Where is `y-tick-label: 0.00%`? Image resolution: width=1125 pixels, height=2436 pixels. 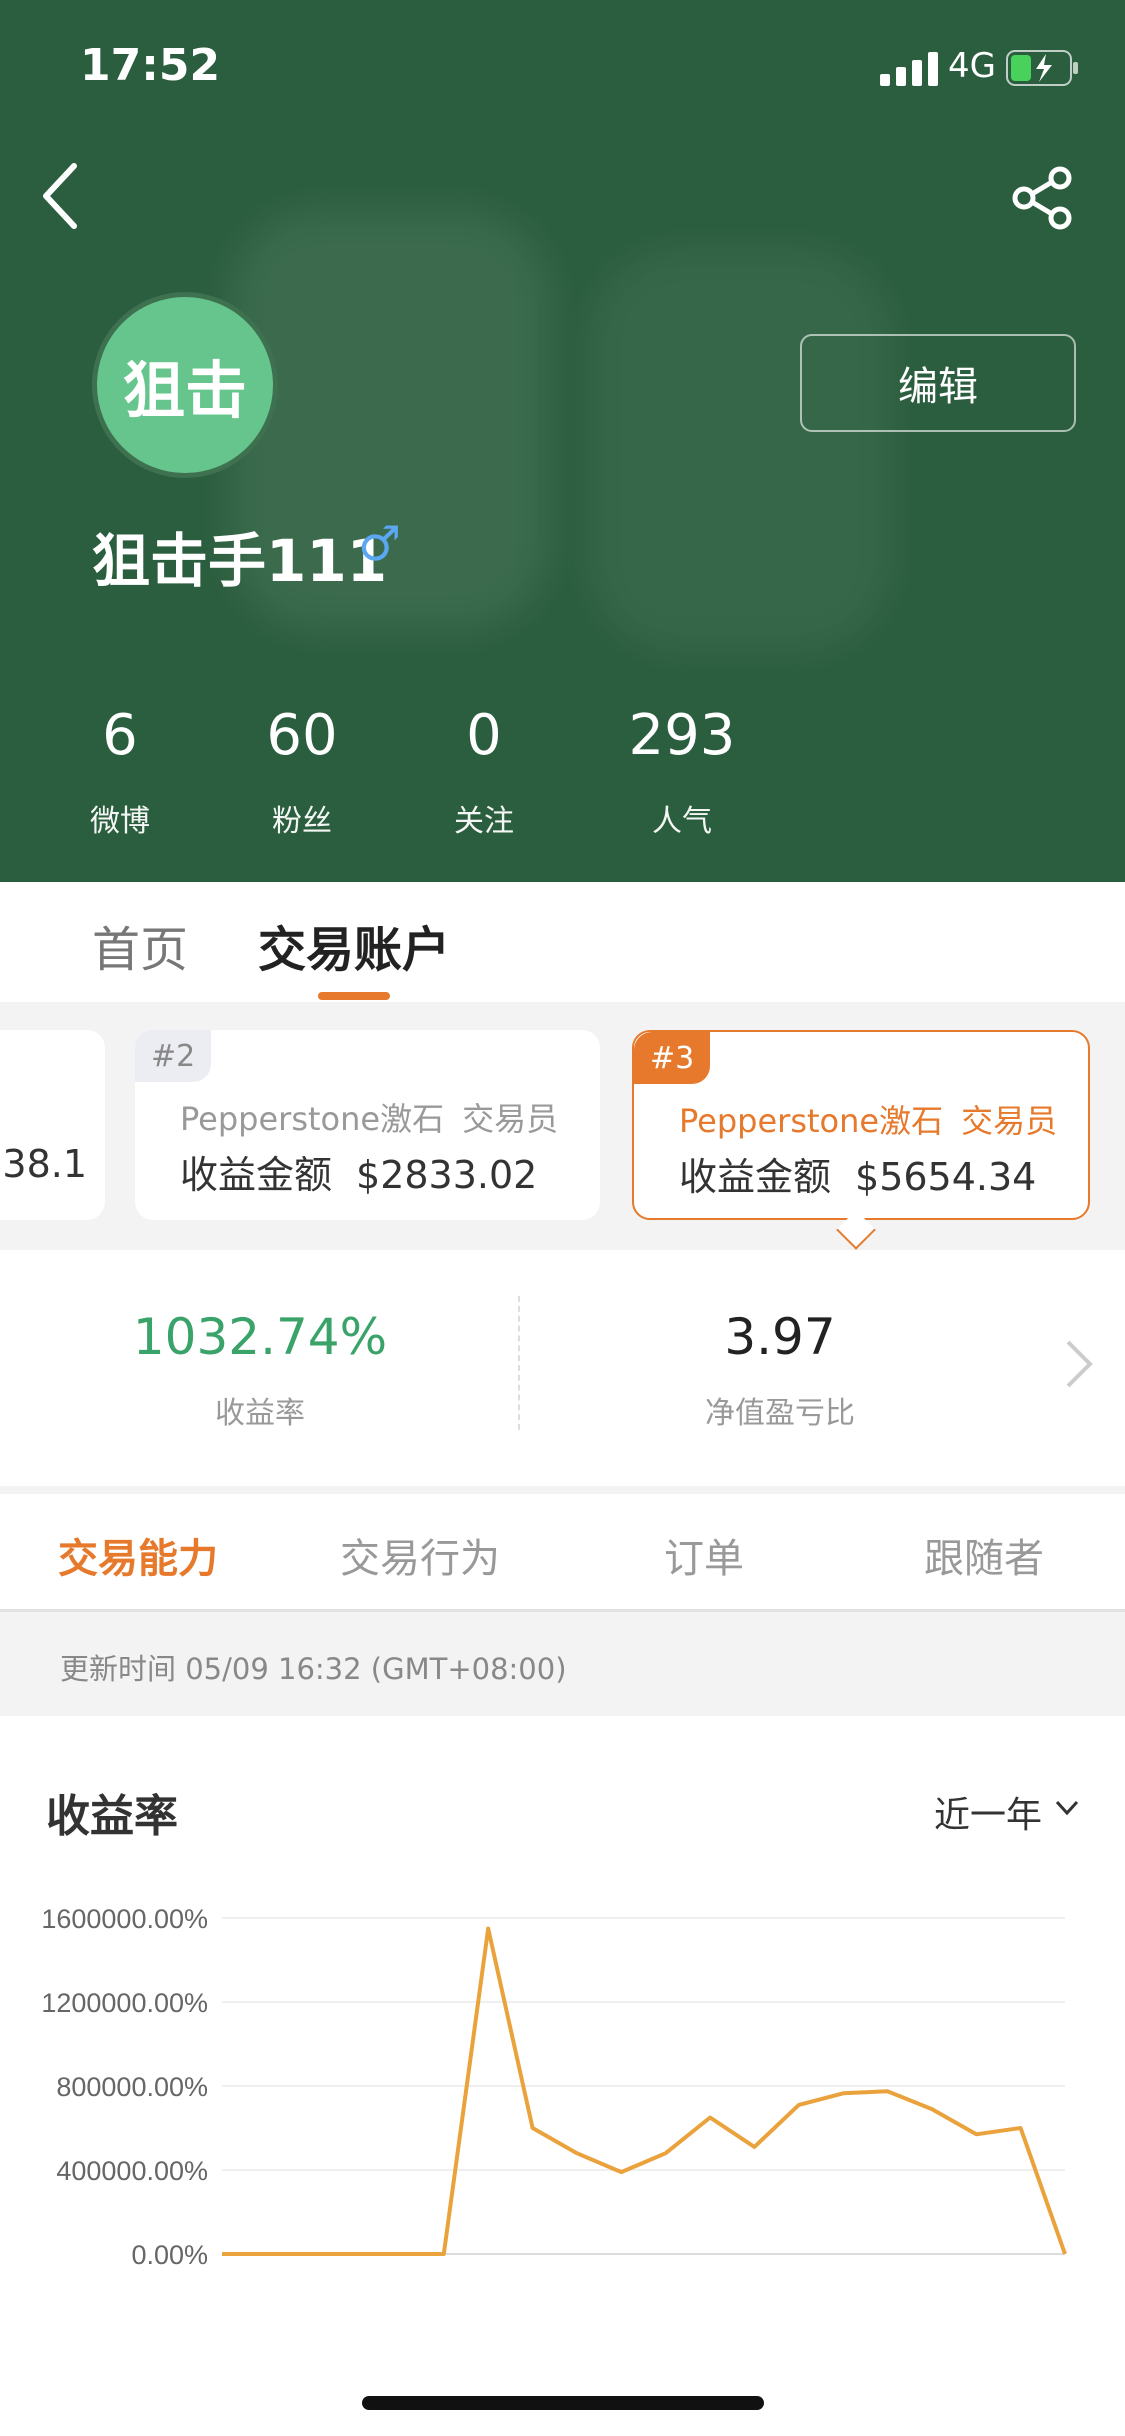 y-tick-label: 0.00% is located at coordinates (169, 2255).